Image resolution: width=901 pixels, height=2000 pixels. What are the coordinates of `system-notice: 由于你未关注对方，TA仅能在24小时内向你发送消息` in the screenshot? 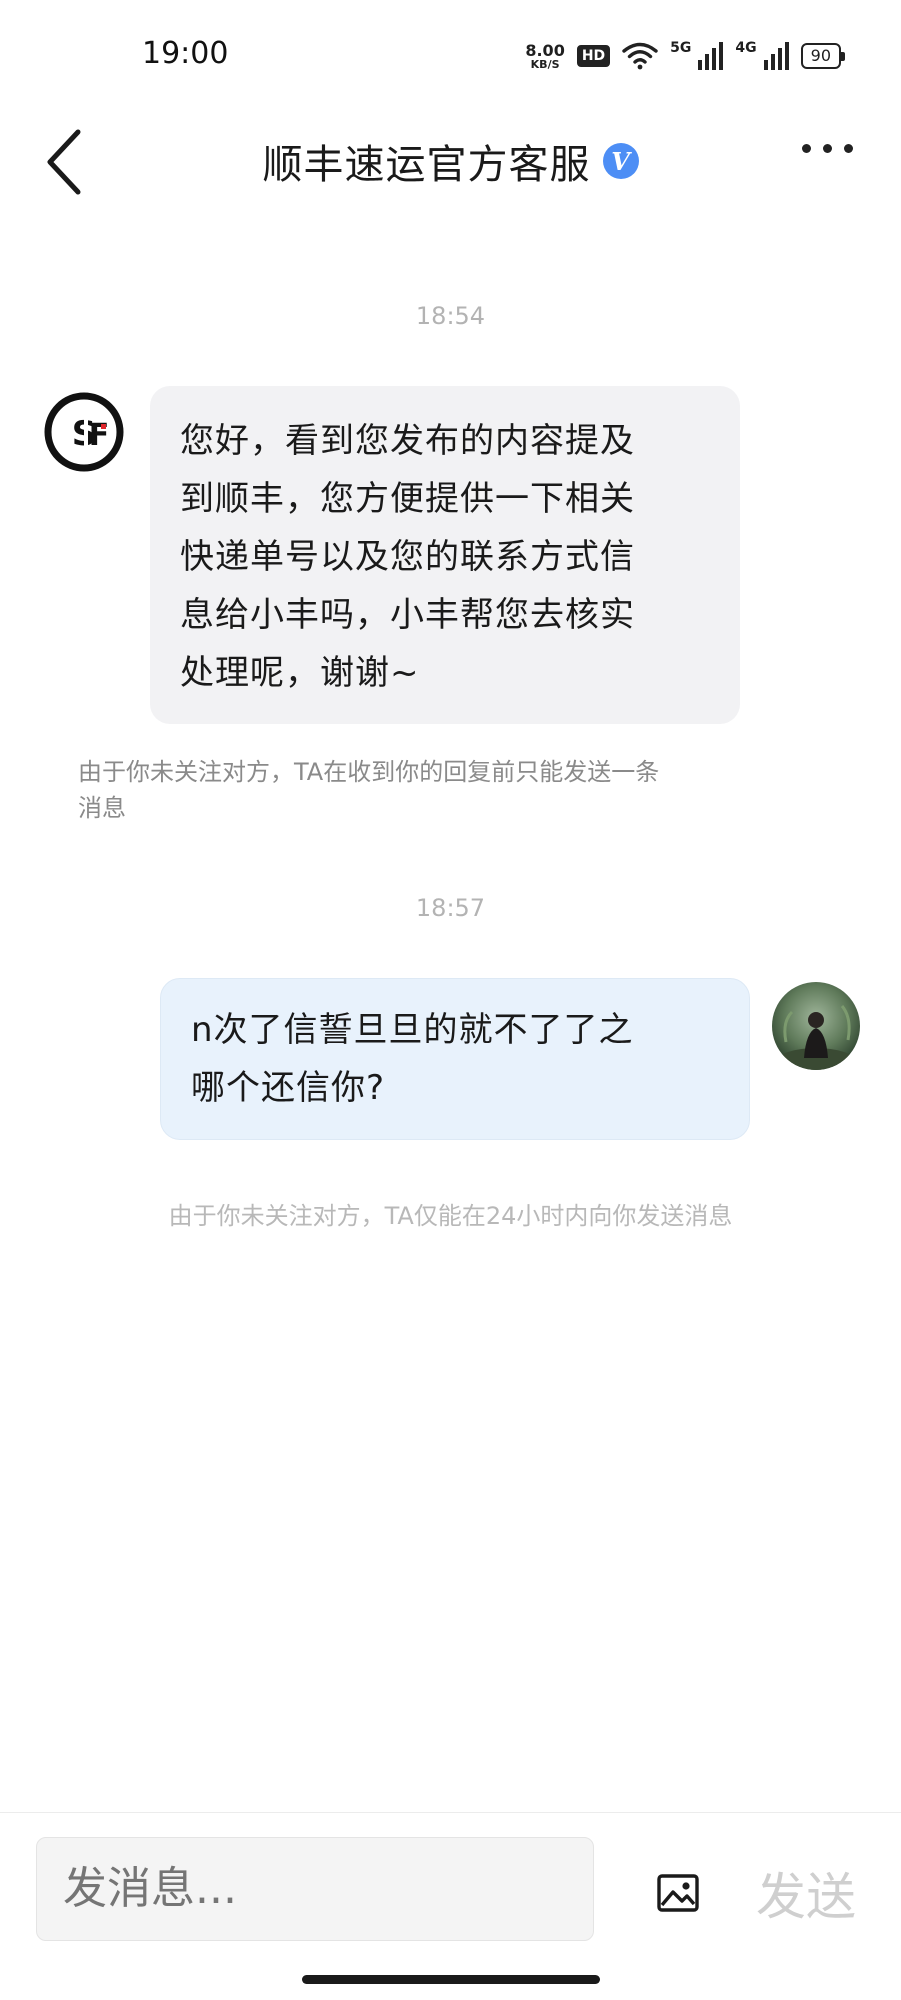 It's located at (450, 1216).